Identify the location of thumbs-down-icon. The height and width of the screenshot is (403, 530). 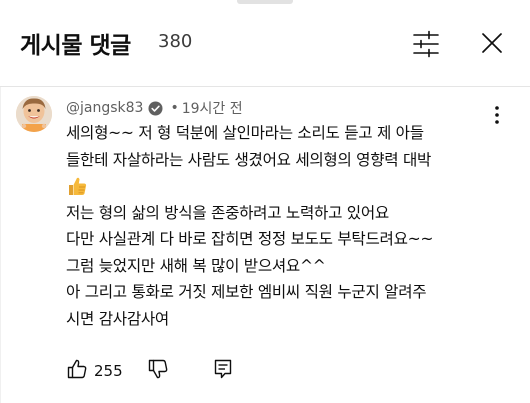
(158, 371).